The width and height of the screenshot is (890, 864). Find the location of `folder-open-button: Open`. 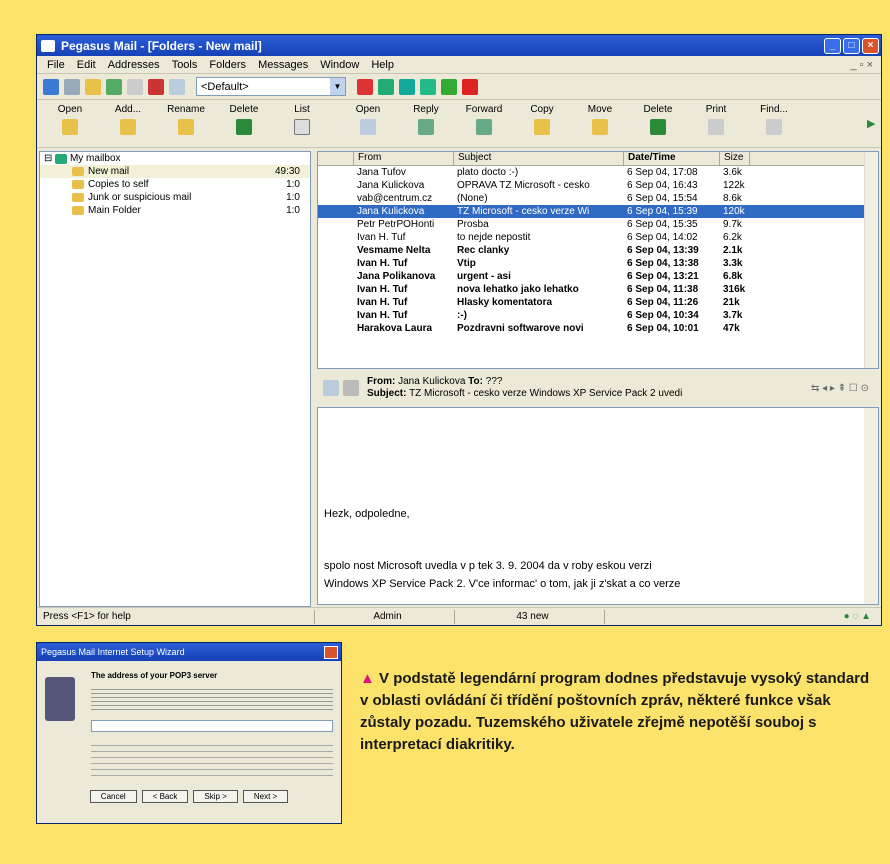

folder-open-button: Open is located at coordinates (70, 123).